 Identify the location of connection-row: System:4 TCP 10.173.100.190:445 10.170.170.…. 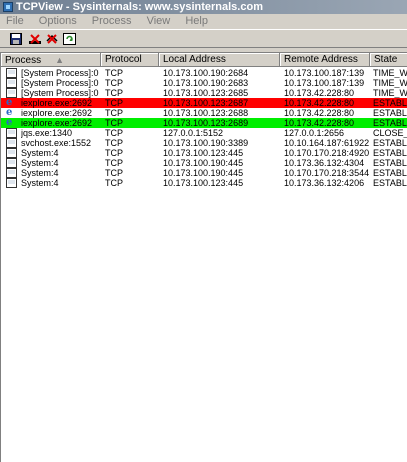
(204, 173).